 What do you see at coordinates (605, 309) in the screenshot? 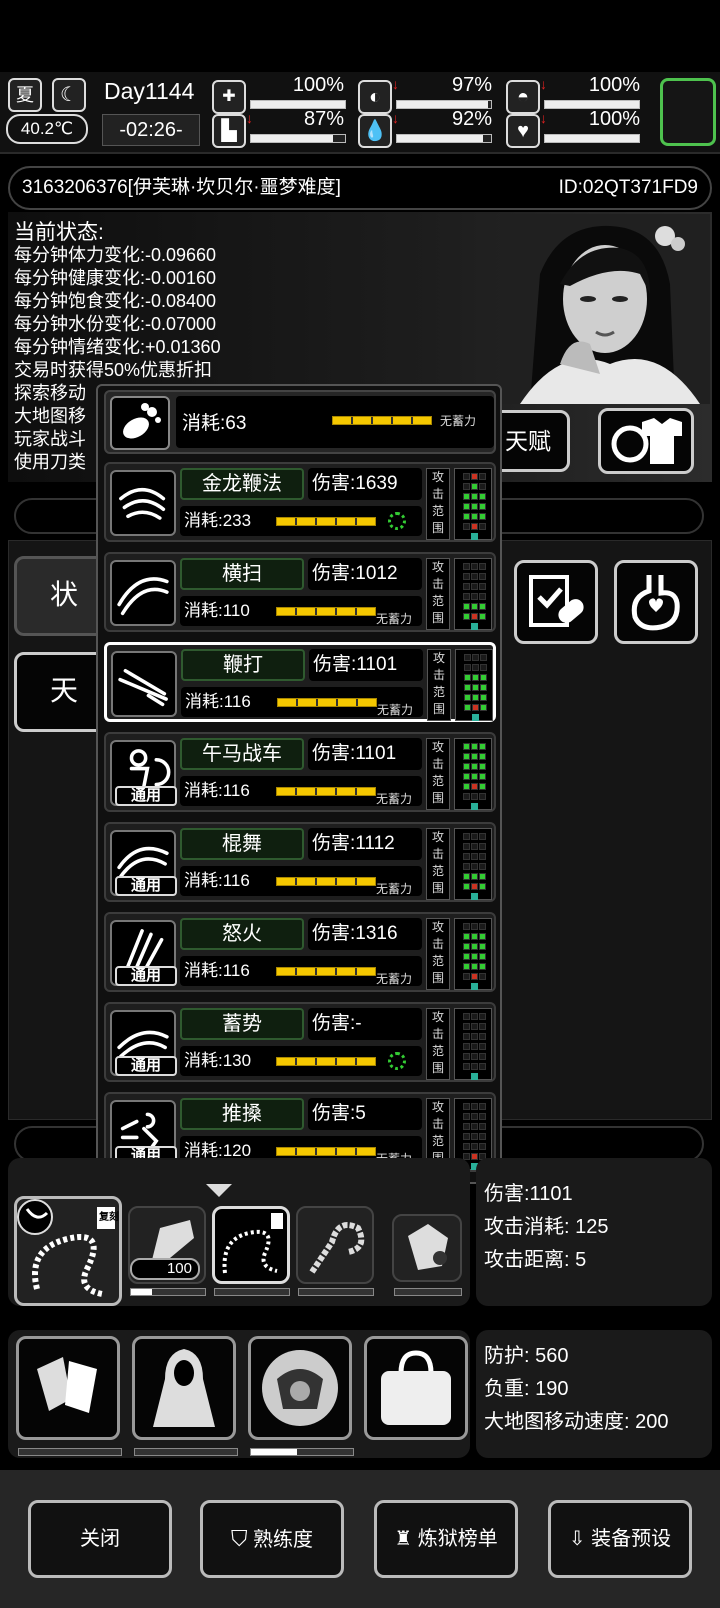
I see `character-portrait` at bounding box center [605, 309].